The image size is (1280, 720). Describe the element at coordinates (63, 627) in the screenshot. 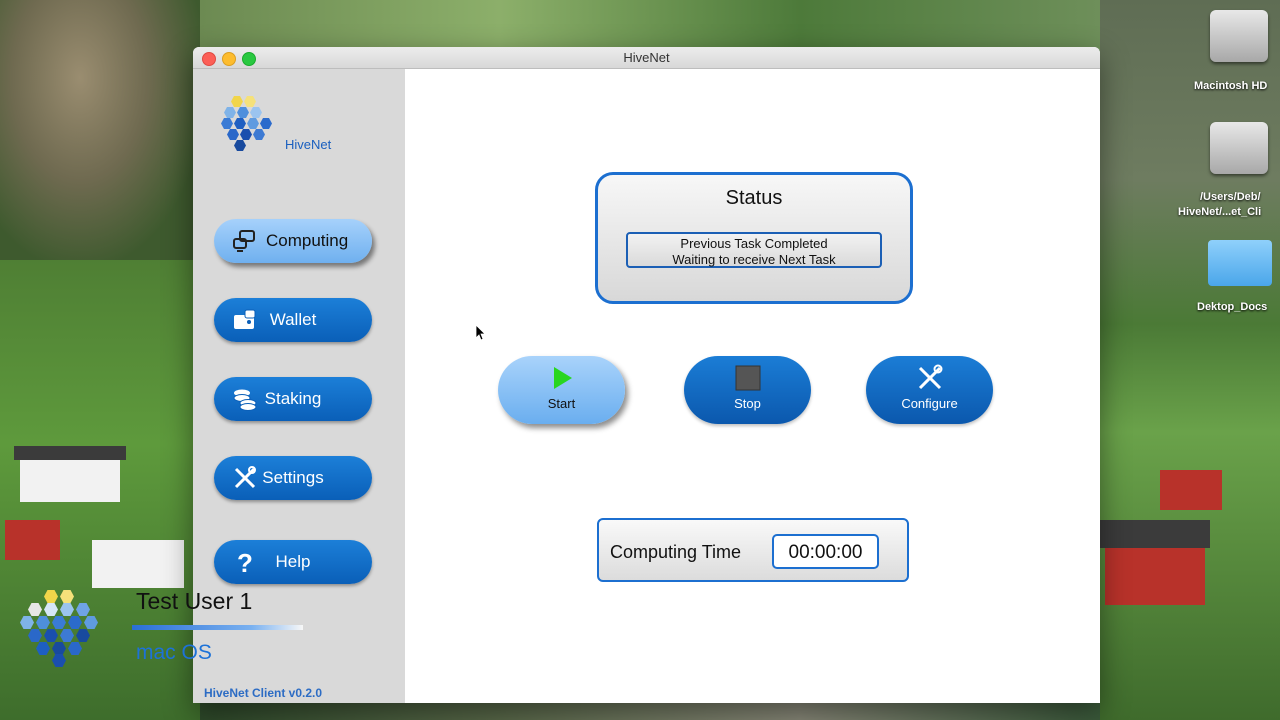

I see `hivenet-watermark-logo` at that location.